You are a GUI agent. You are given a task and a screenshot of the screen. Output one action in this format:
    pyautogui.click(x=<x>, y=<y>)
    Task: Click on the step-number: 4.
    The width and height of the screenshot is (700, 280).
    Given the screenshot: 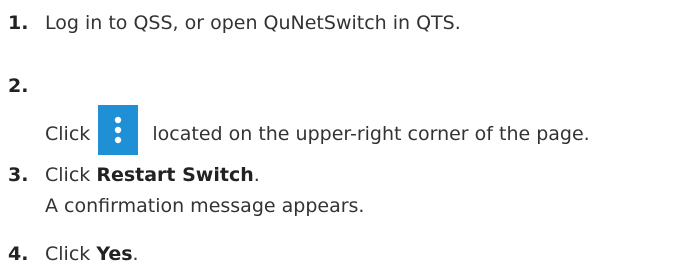 What is the action you would take?
    pyautogui.click(x=18, y=254)
    